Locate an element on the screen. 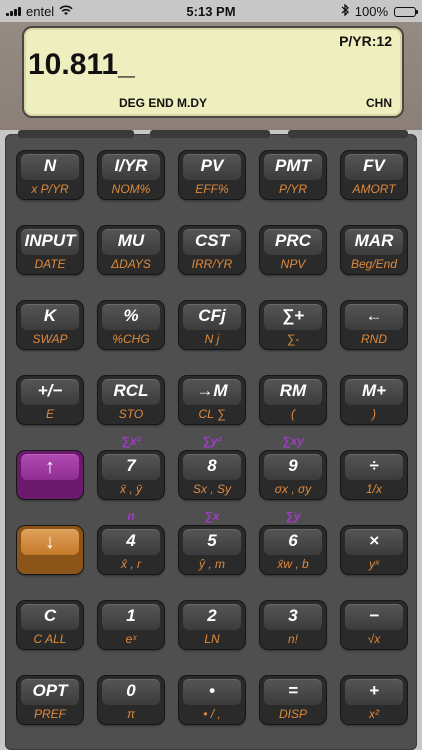 This screenshot has width=422, height=750. key-primary-label: 7 is located at coordinates (131, 465).